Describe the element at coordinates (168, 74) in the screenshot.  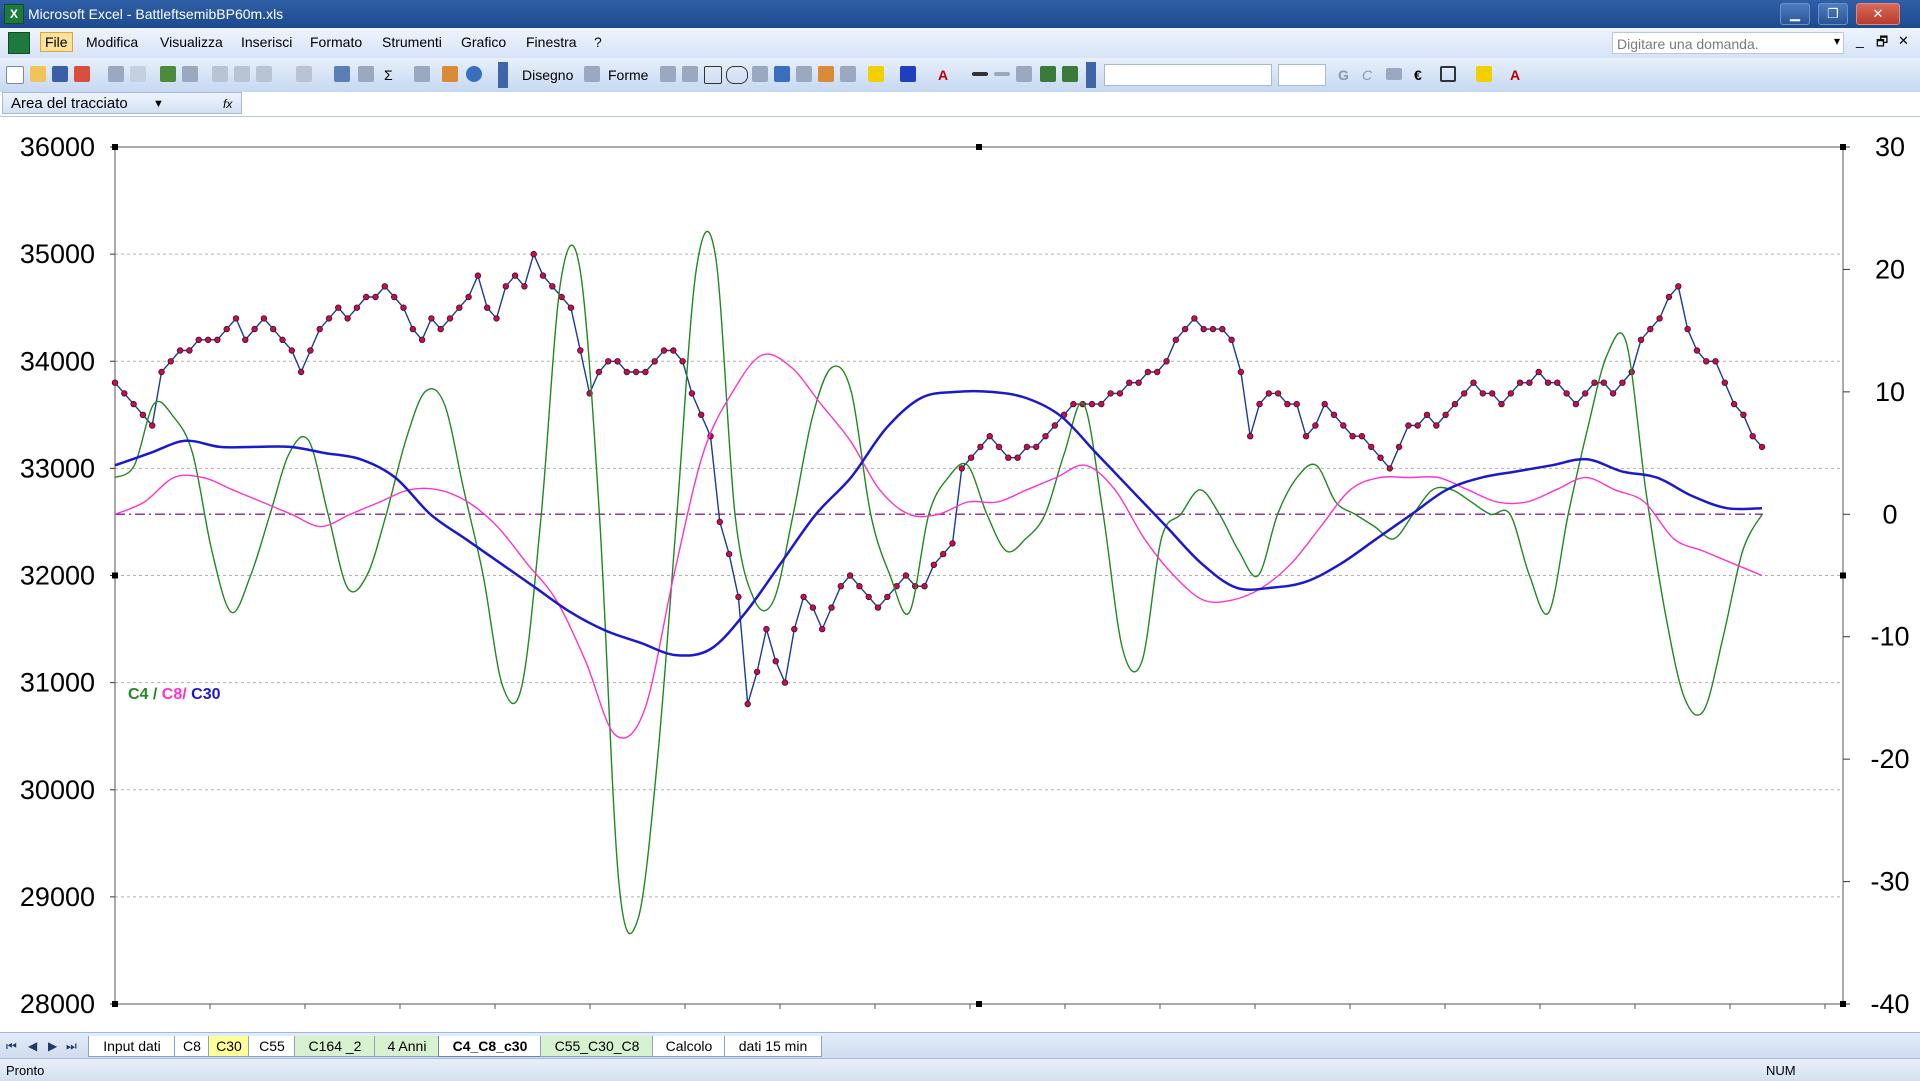
I see `spelling-icon` at that location.